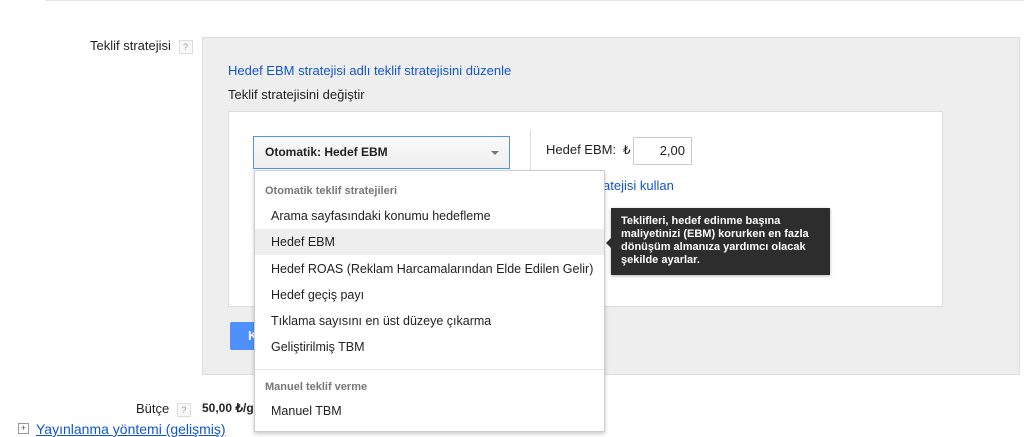  I want to click on menu-item: Hedef geçiş payı, so click(429, 295).